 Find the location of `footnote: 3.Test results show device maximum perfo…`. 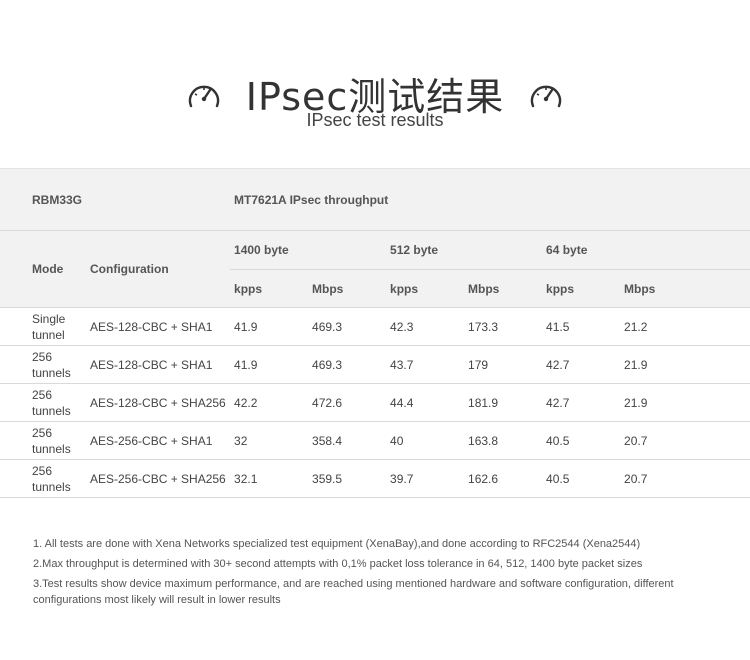

footnote: 3.Test results show device maximum perfo… is located at coordinates (353, 592).